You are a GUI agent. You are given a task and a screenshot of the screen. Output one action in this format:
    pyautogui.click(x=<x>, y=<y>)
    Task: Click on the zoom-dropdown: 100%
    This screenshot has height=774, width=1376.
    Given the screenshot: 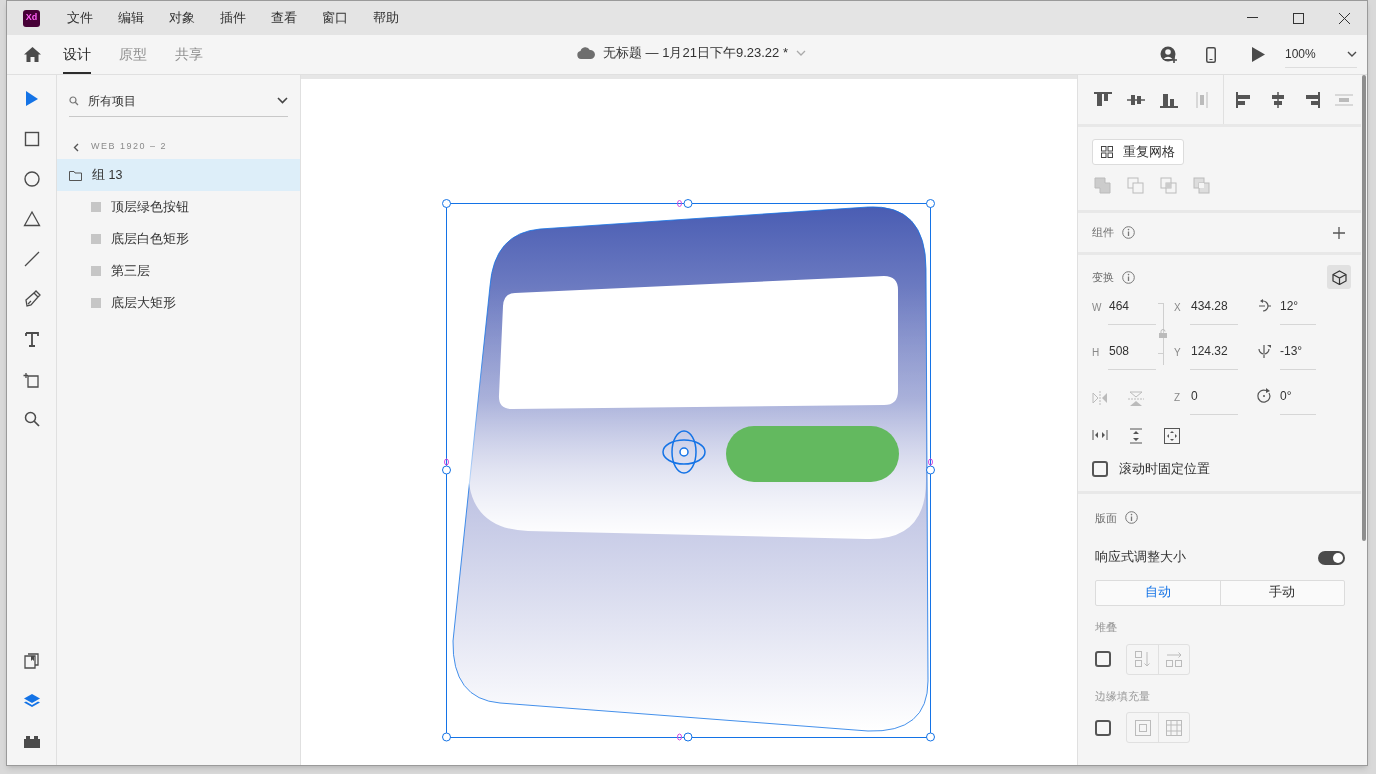 What is the action you would take?
    pyautogui.click(x=1321, y=54)
    